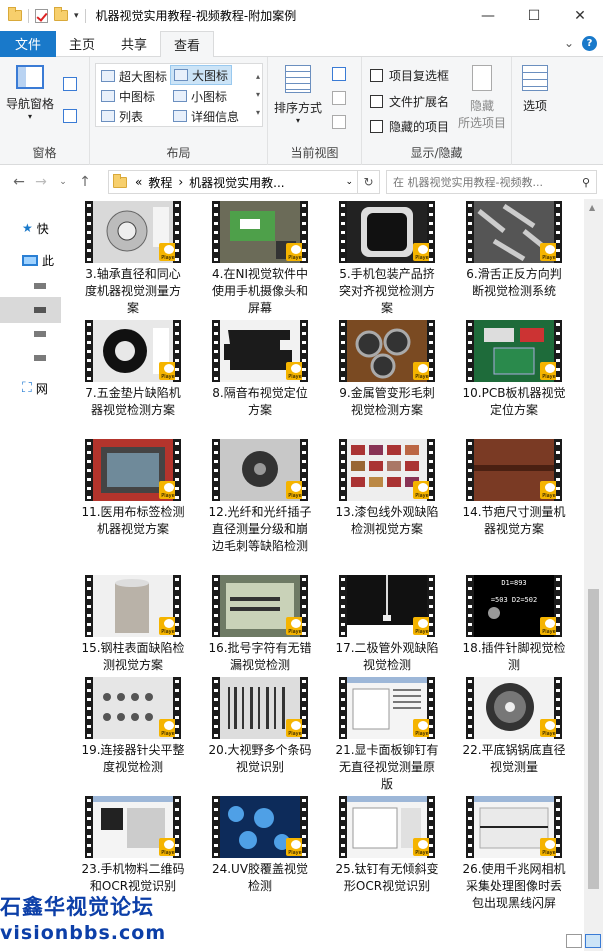 The image size is (603, 951). What do you see at coordinates (258, 95) in the screenshot?
I see `gallery-scroll-arrows: ▴ ▾ ▾` at bounding box center [258, 95].